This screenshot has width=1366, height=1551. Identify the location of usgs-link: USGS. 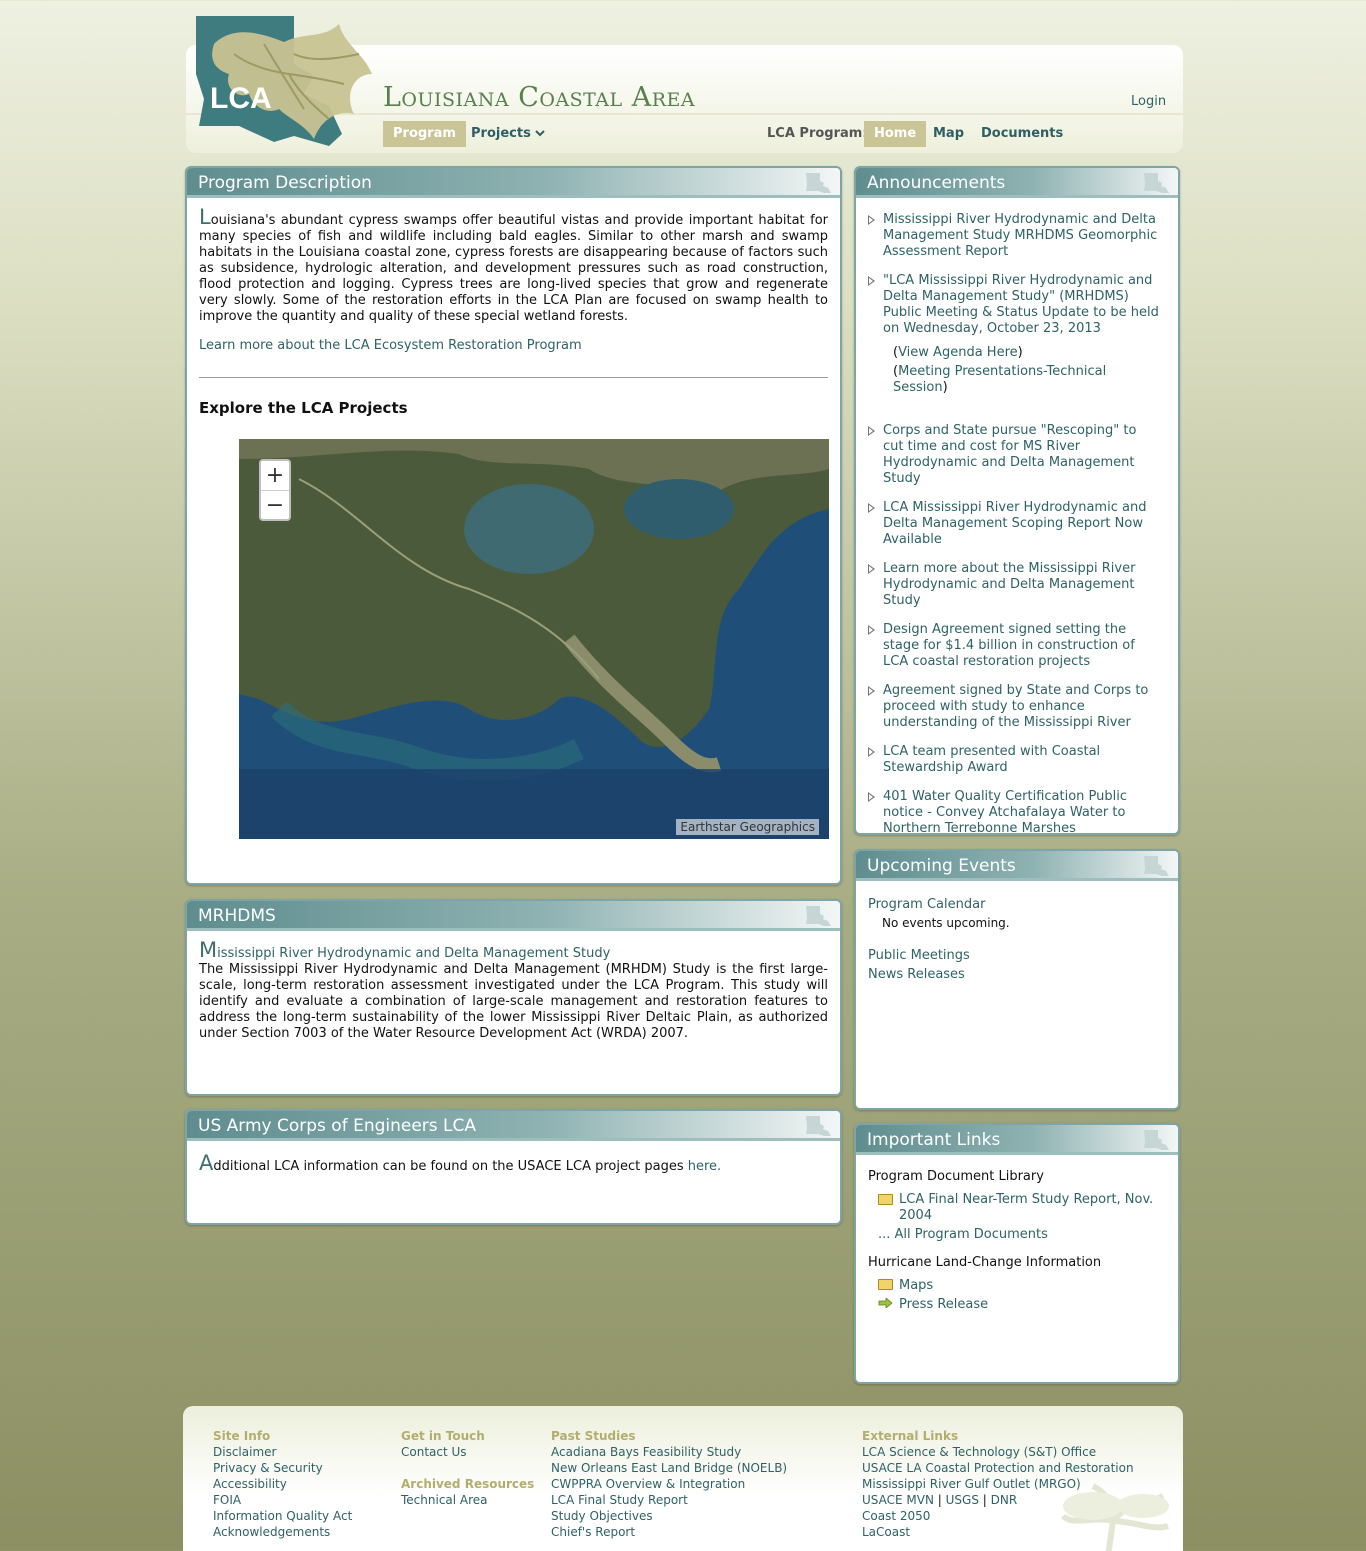
(962, 1500).